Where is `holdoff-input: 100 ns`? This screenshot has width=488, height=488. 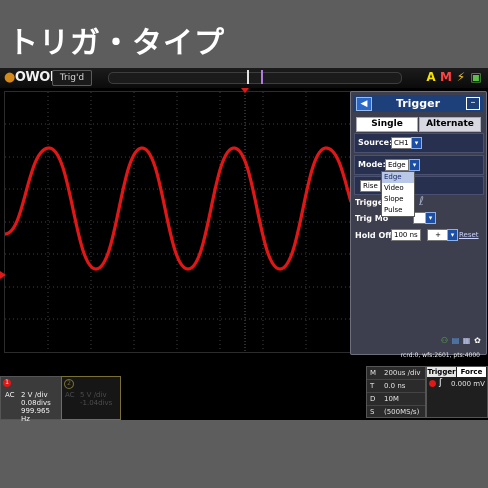
holdoff-input: 100 ns is located at coordinates (406, 235).